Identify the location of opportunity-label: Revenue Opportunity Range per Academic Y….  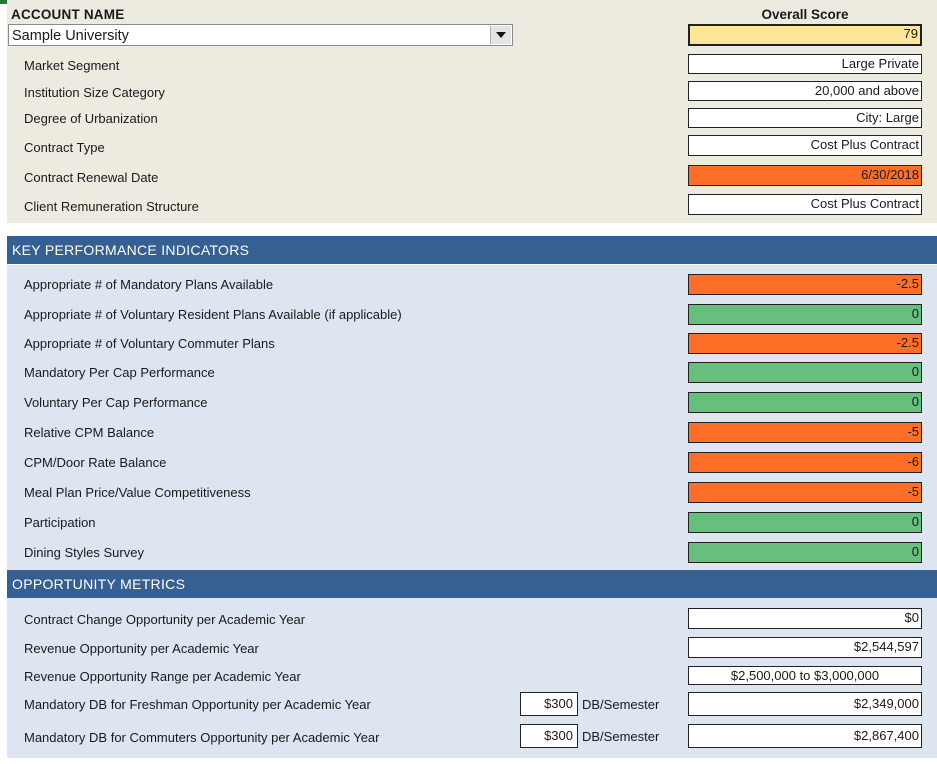
(162, 676).